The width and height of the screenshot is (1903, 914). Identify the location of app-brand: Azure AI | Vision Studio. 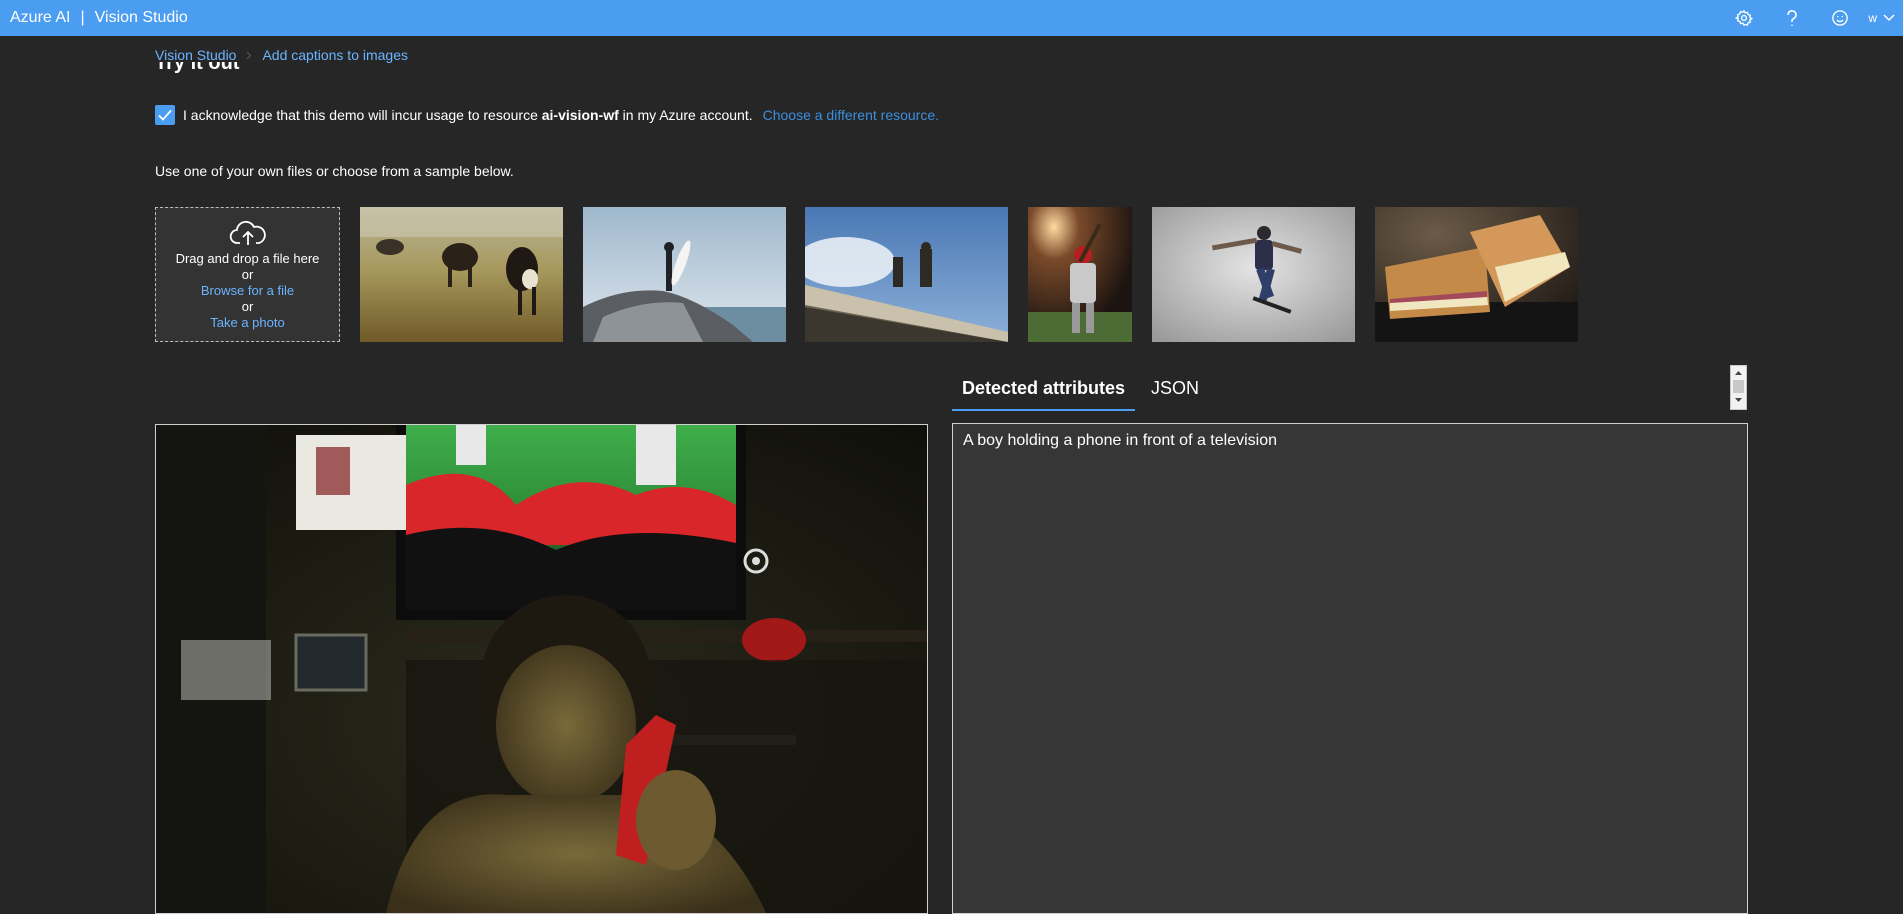
(94, 18).